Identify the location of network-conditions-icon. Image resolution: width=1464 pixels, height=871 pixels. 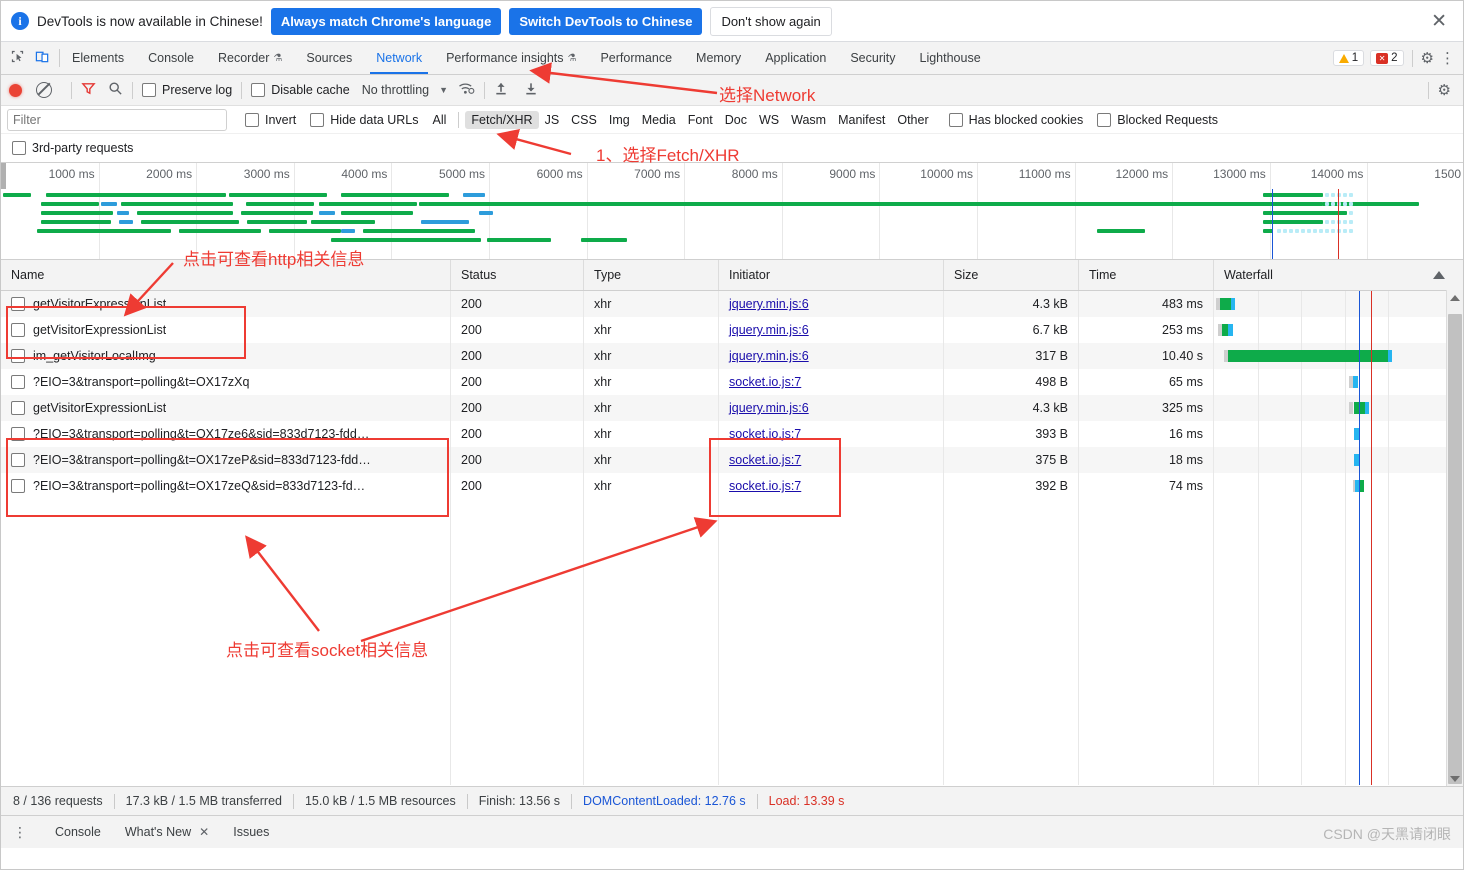
(466, 90).